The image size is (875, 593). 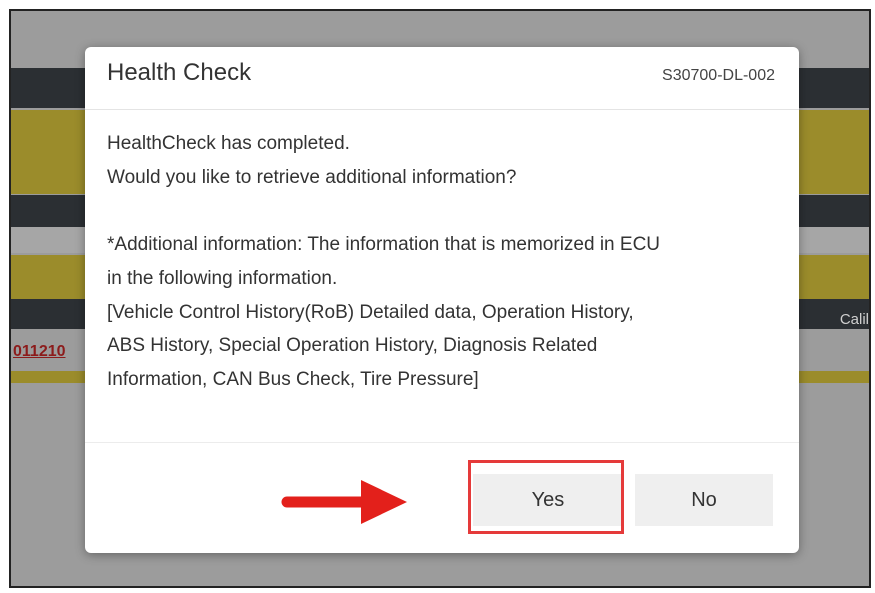 What do you see at coordinates (179, 72) in the screenshot?
I see `dialog-title: Health Check` at bounding box center [179, 72].